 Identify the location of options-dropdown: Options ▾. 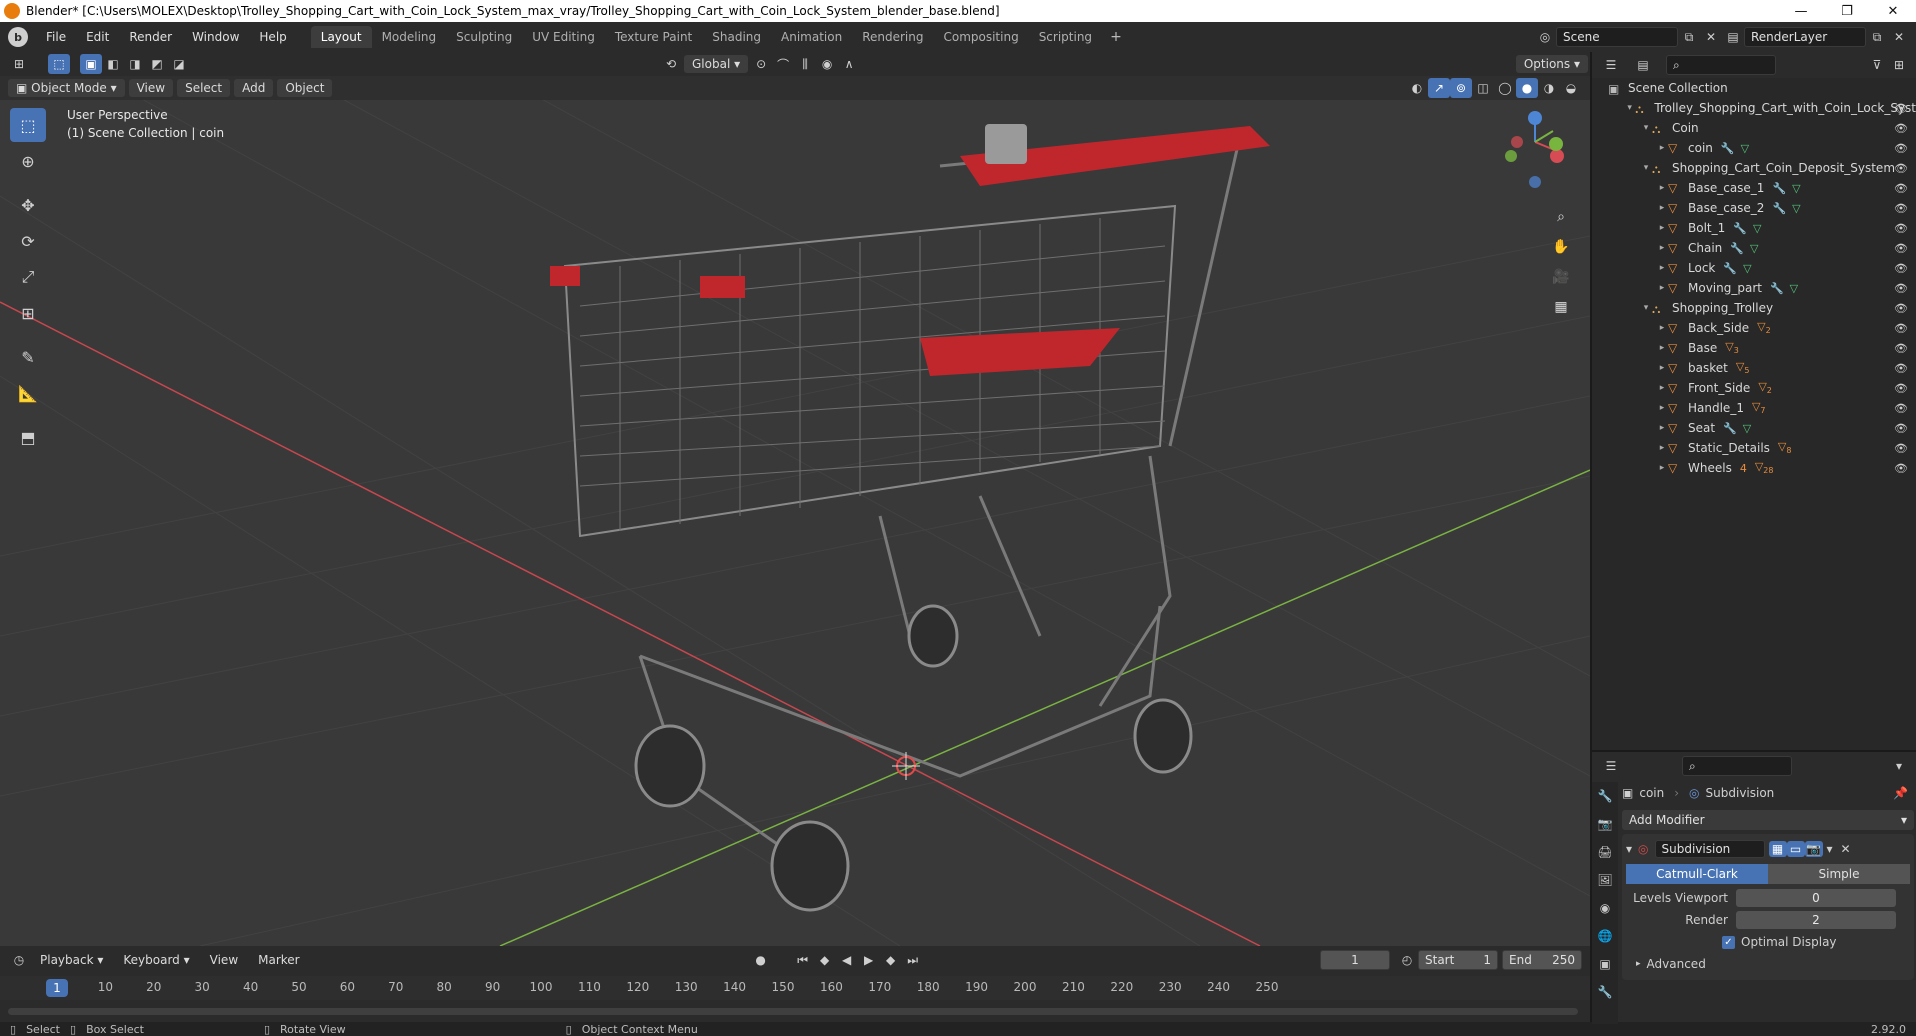
(1551, 64).